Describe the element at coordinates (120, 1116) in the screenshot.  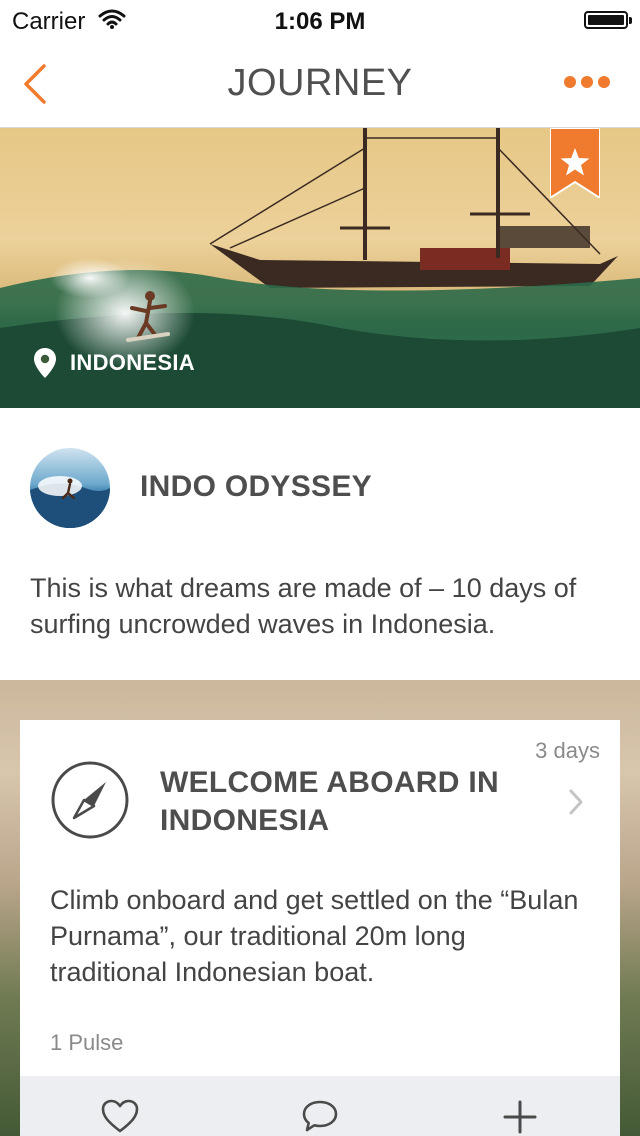
I see `heart-icon` at that location.